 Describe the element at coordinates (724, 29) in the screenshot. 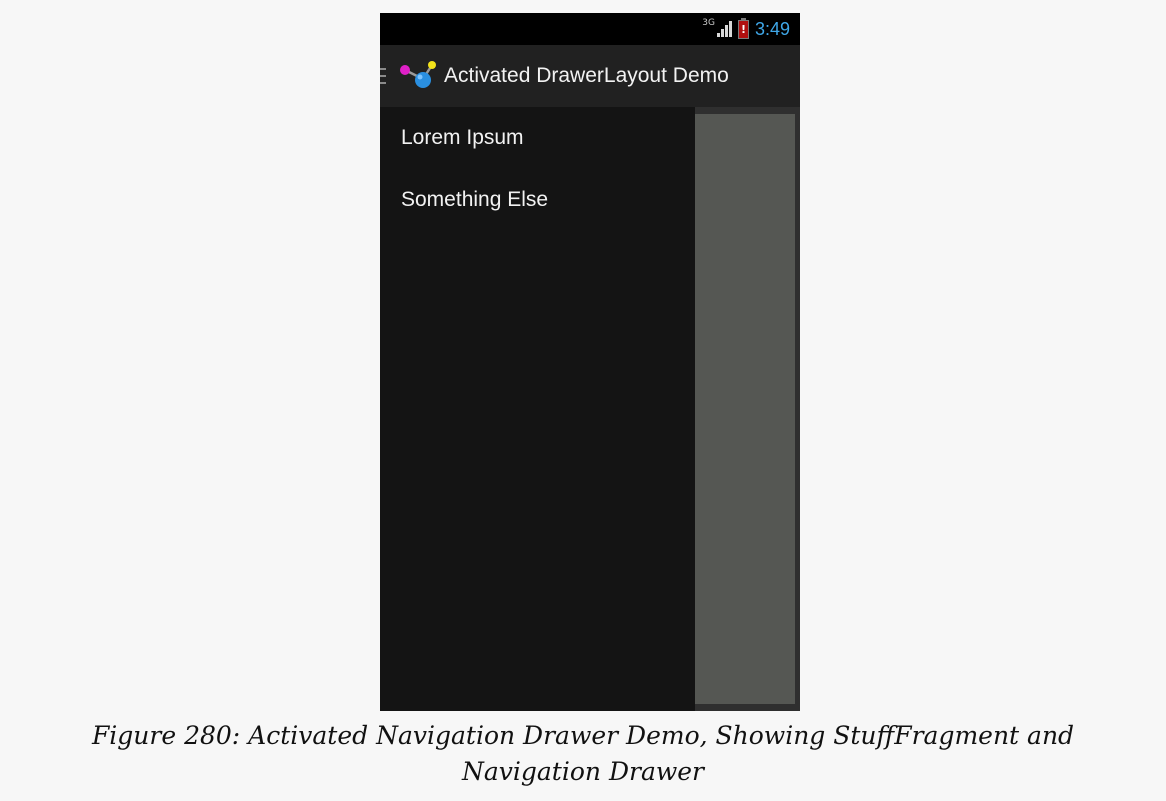

I see `signal-icon` at that location.